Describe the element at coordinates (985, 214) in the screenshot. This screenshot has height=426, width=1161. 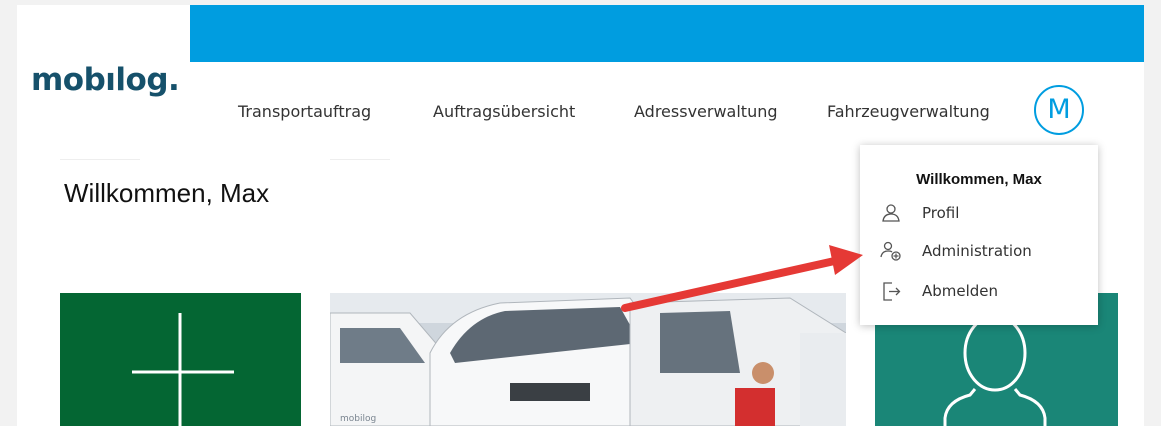
I see `menu-item-profil: Profil` at that location.